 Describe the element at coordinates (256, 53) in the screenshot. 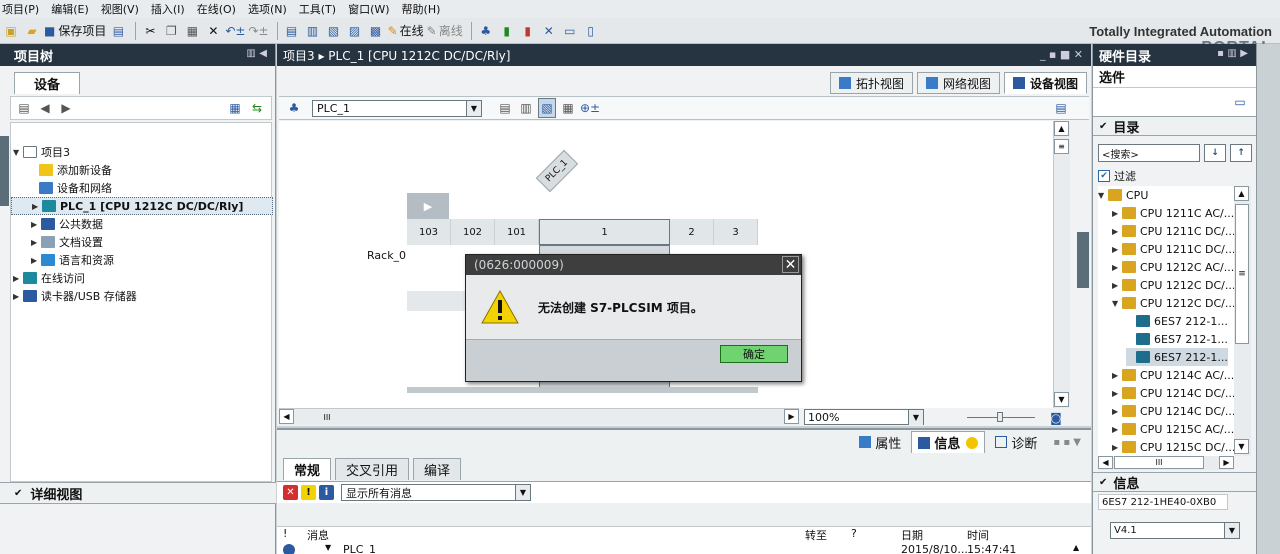

I see `collapse-panel-icon: ▥ ◀` at that location.